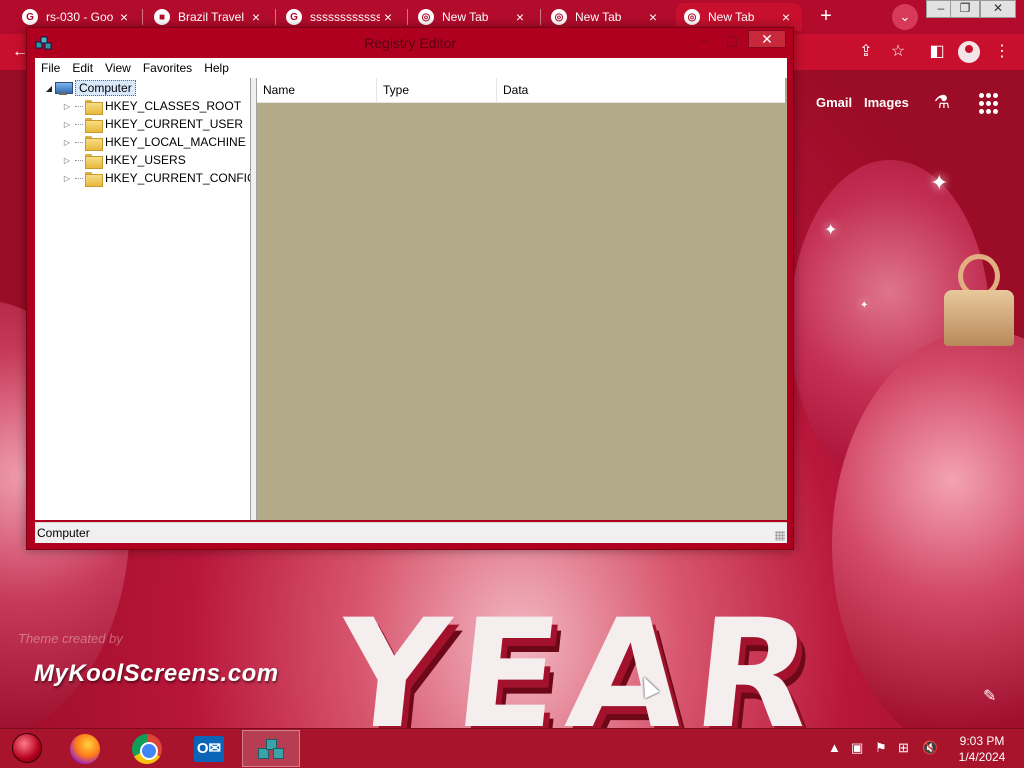 This screenshot has height=768, width=1024. What do you see at coordinates (178, 178) in the screenshot?
I see `tree-label: HKEY_CURRENT_CONFIG` at bounding box center [178, 178].